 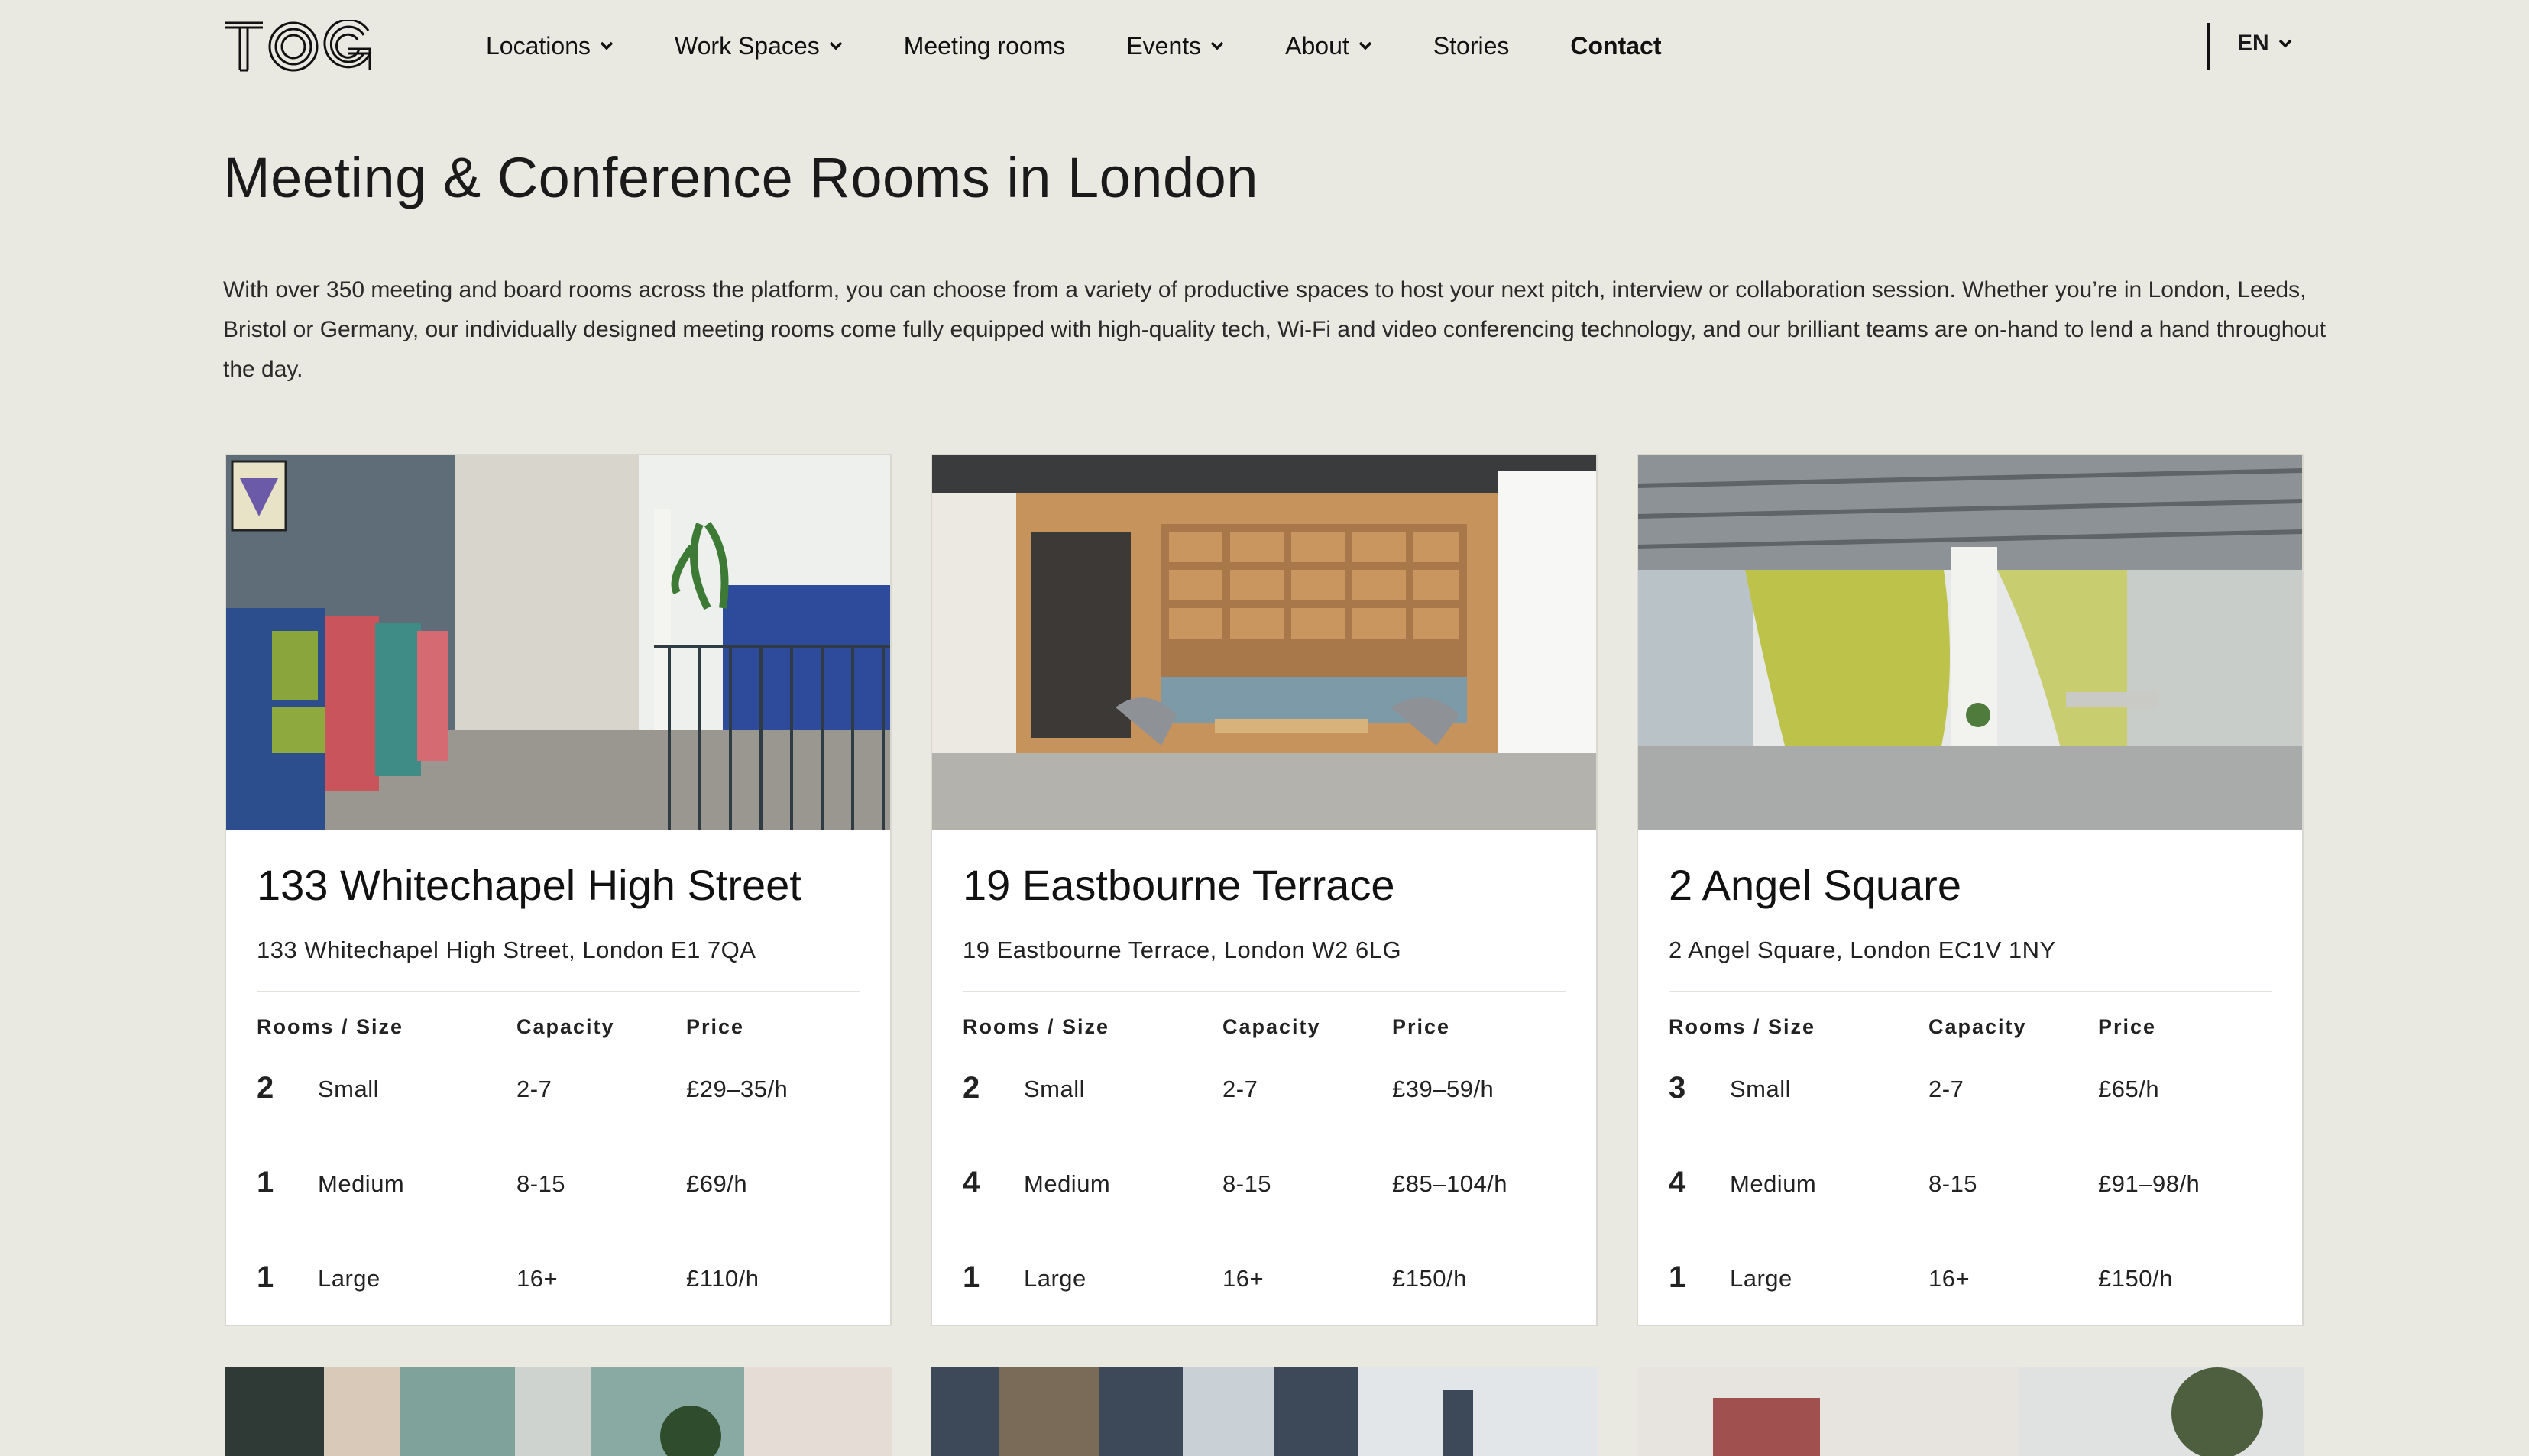 I want to click on logo-mark, so click(x=298, y=45).